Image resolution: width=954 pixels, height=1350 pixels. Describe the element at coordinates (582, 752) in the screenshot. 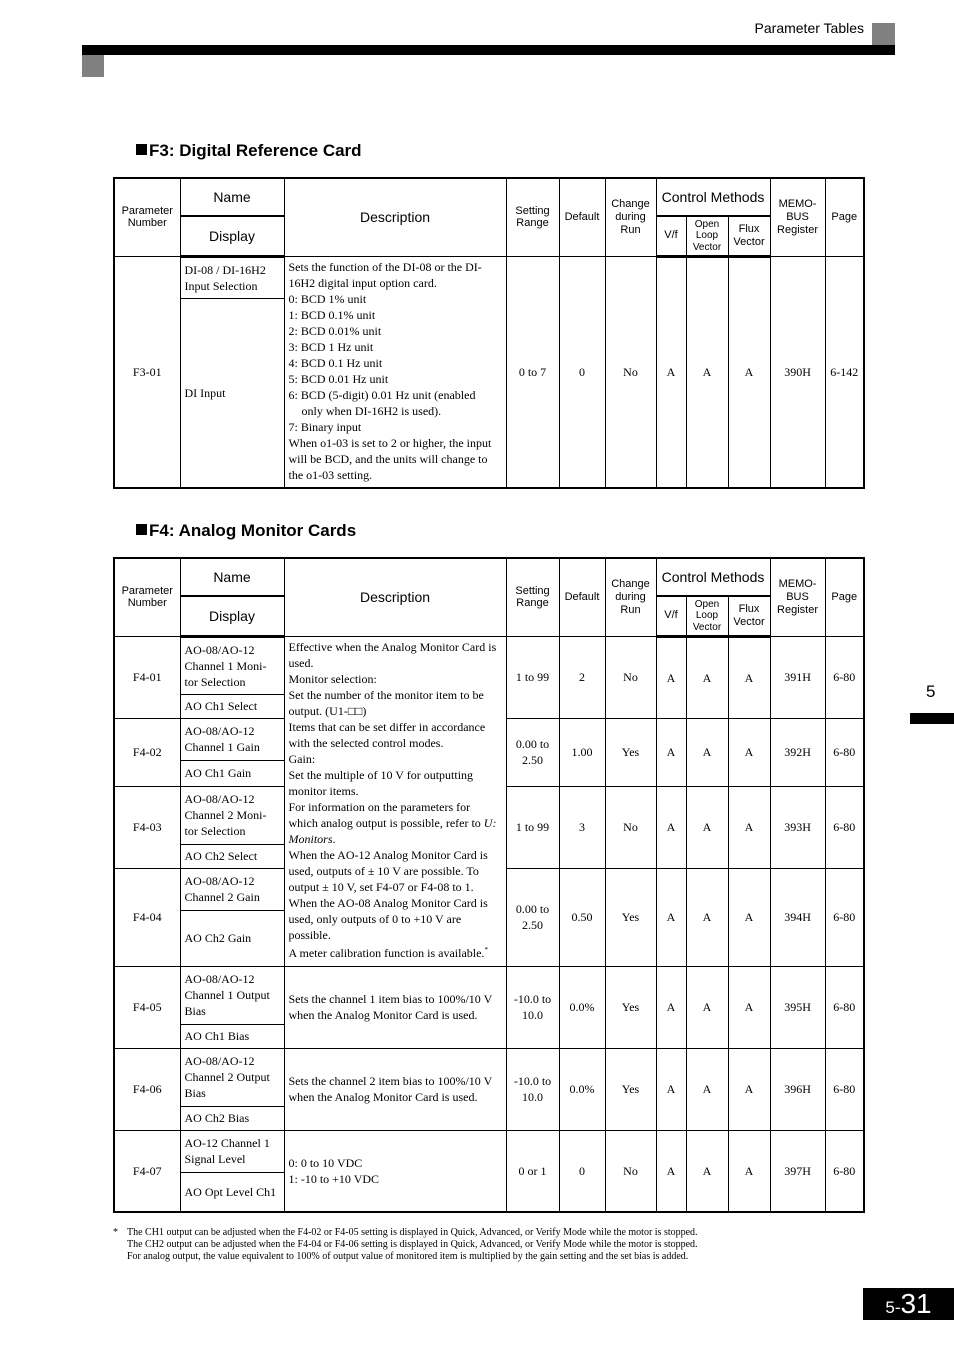

I see `default-value: 1.00` at that location.